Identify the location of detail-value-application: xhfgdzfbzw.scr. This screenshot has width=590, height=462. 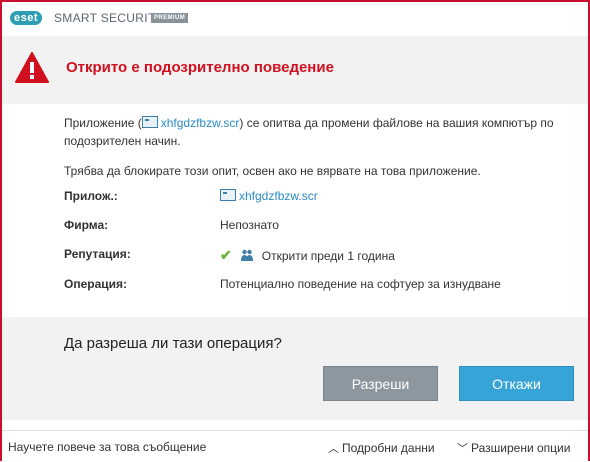
(269, 196).